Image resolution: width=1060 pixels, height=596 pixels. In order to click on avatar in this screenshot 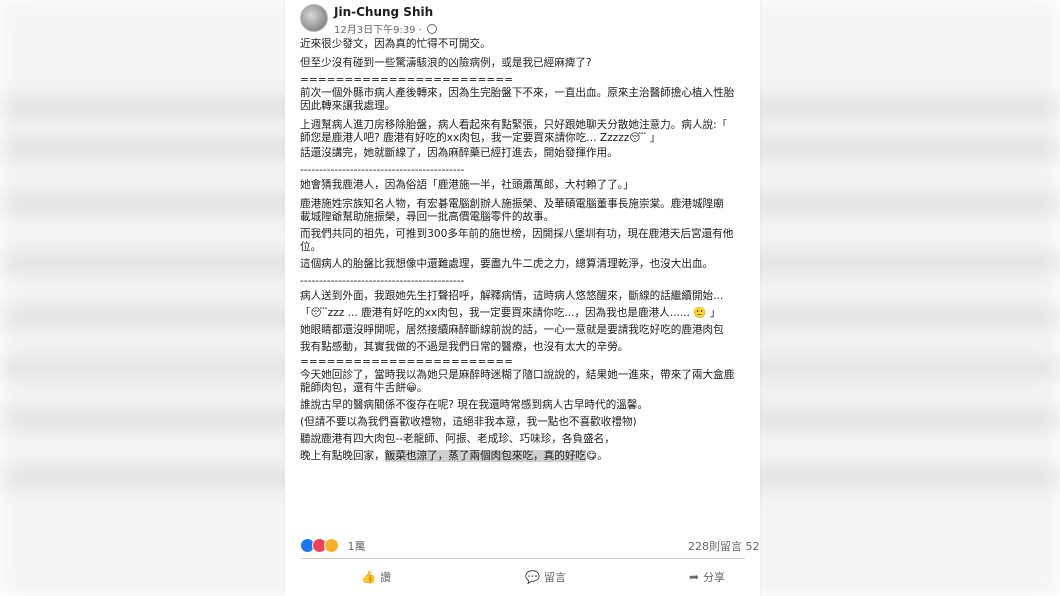, I will do `click(314, 18)`.